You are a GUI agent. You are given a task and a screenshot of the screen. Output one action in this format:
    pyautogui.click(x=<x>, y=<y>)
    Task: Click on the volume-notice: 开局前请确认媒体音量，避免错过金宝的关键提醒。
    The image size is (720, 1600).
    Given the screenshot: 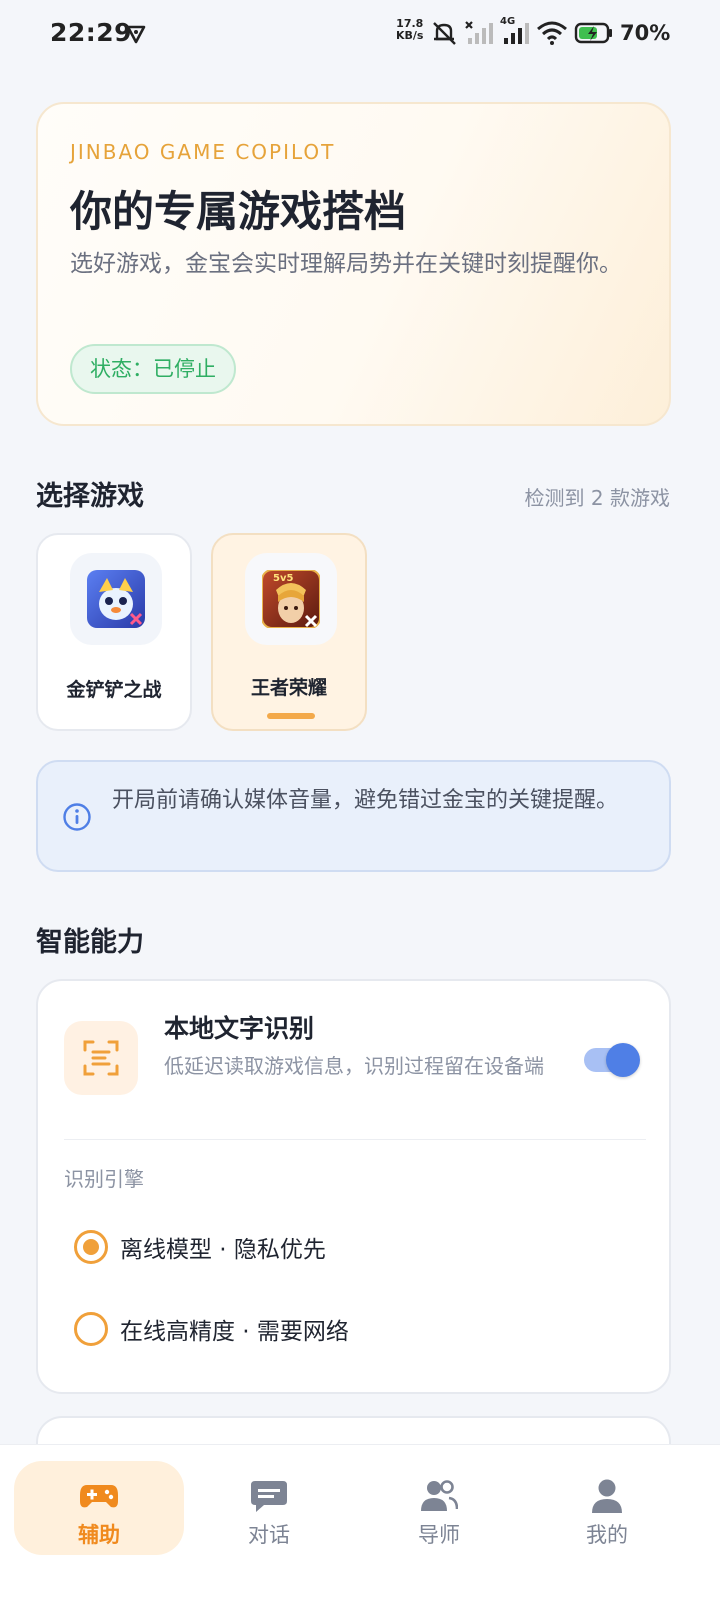 What is the action you would take?
    pyautogui.click(x=353, y=816)
    